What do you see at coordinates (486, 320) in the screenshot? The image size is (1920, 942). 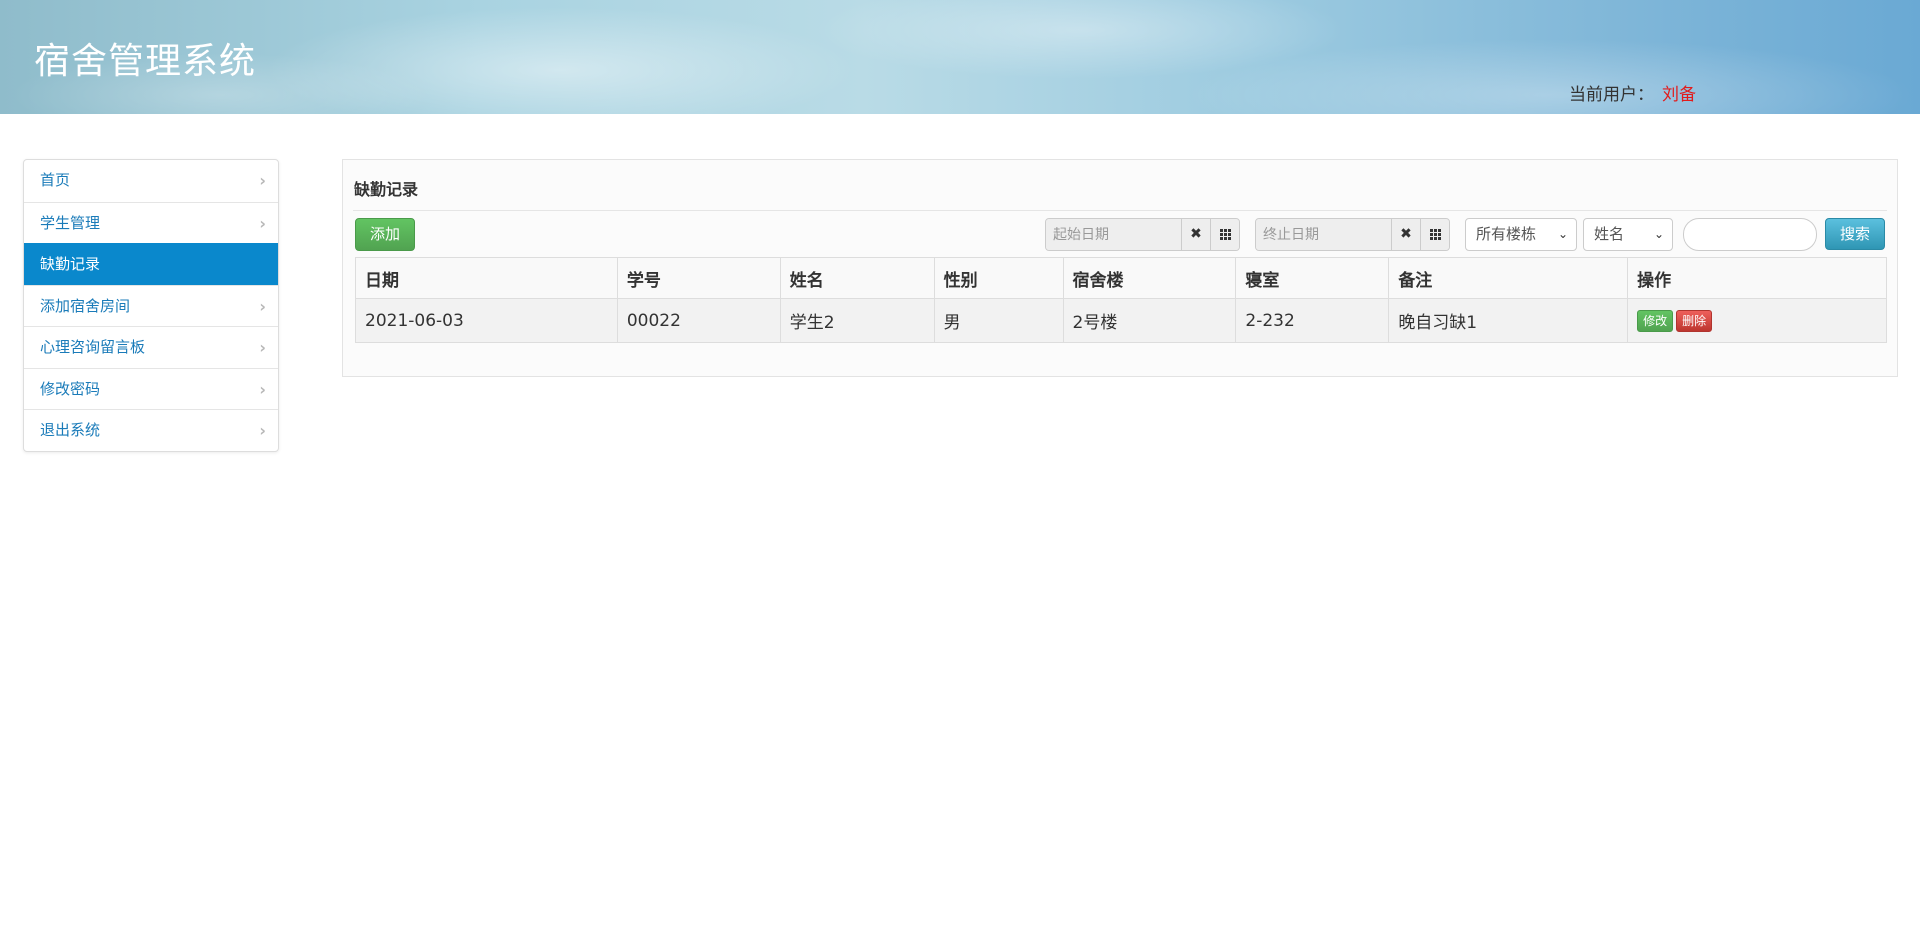 I see `cell-date: 2021-06-03` at bounding box center [486, 320].